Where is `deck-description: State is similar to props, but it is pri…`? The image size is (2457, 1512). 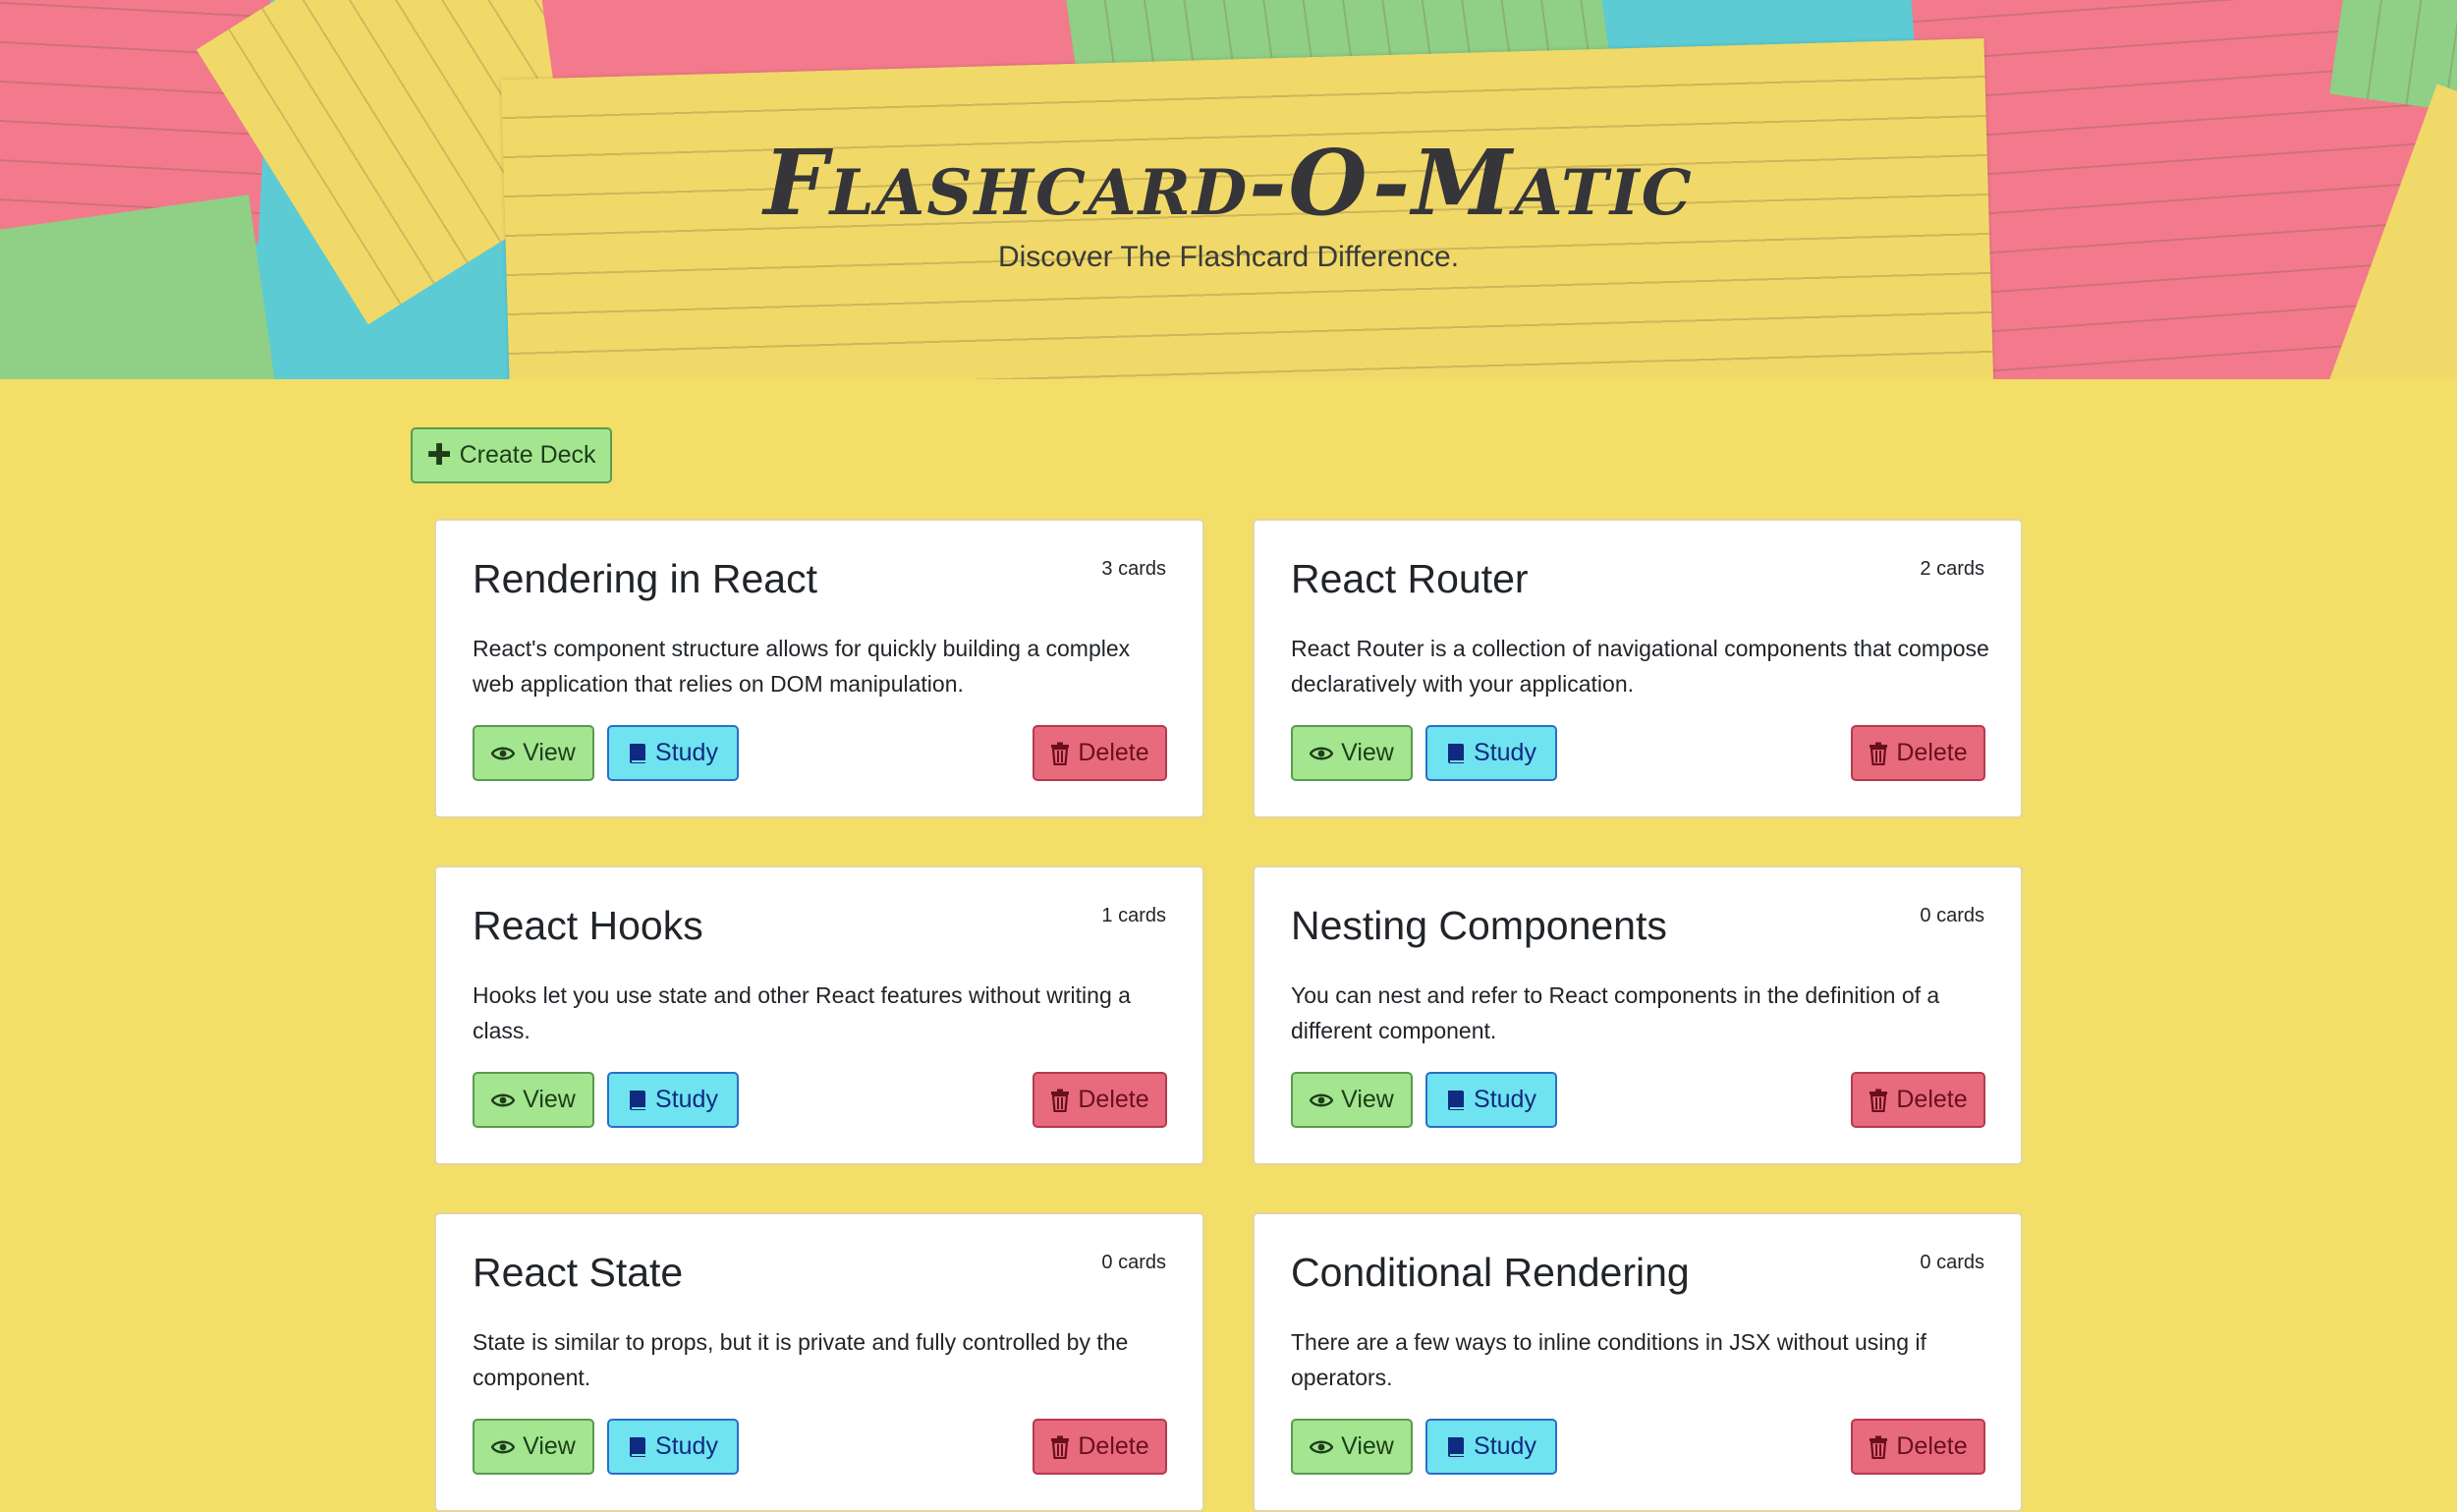 deck-description: State is similar to props, but it is pri… is located at coordinates (801, 1359).